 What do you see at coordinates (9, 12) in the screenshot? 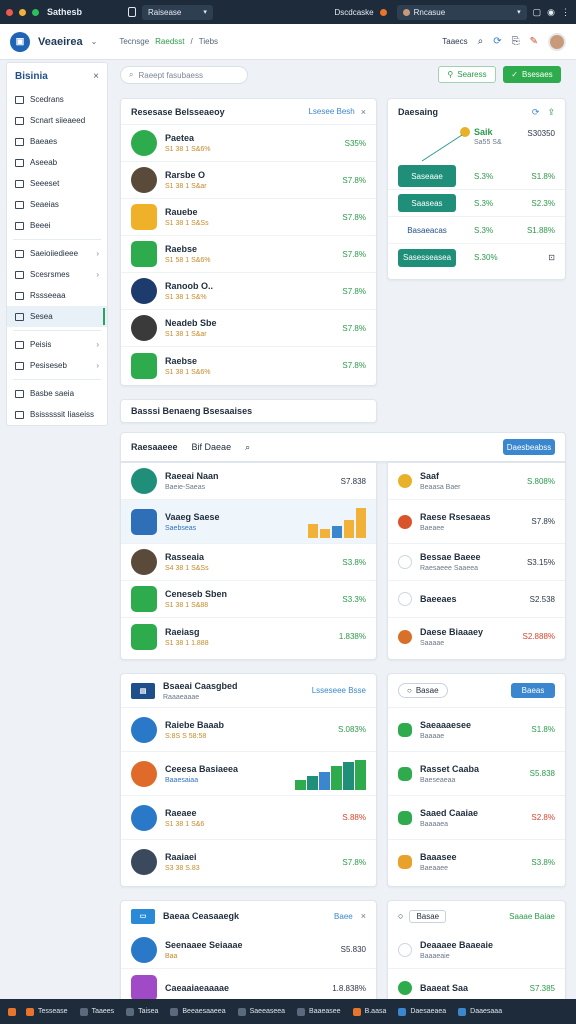
I see `close-window-icon` at bounding box center [9, 12].